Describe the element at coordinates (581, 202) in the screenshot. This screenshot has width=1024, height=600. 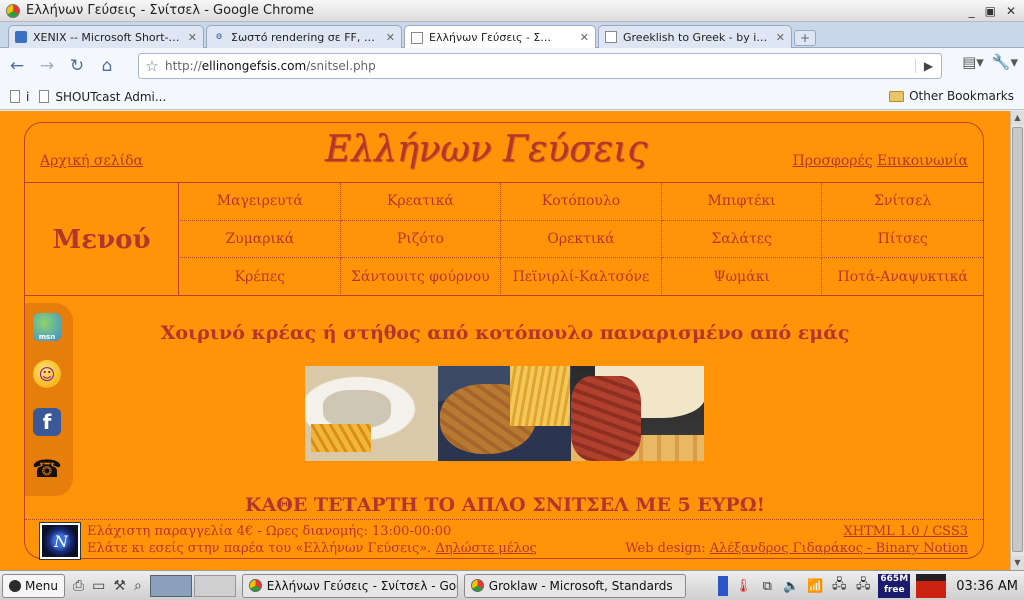
I see `menu-item: Κοτόπουλο` at that location.